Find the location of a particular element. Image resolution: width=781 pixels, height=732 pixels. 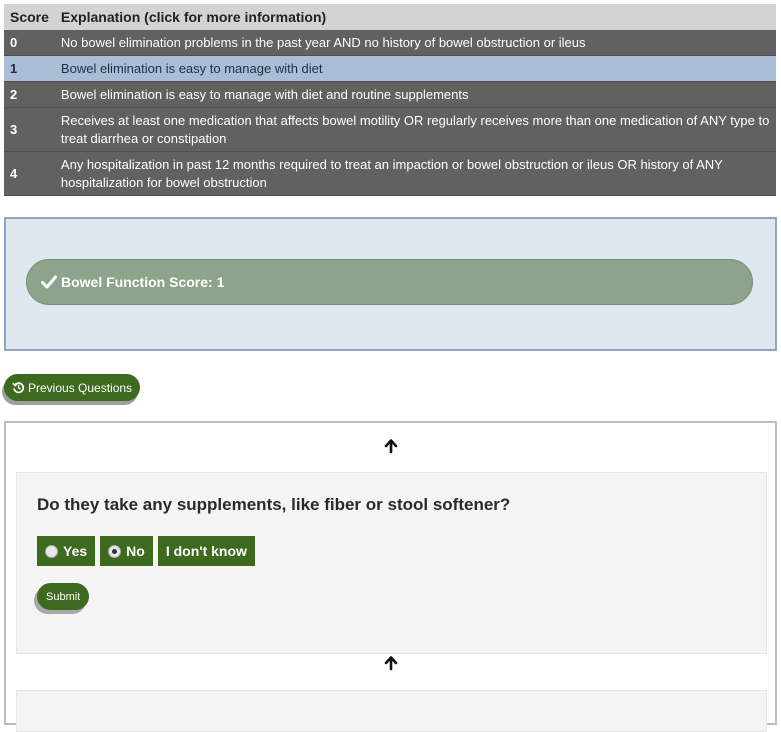

next-question-card is located at coordinates (391, 711).